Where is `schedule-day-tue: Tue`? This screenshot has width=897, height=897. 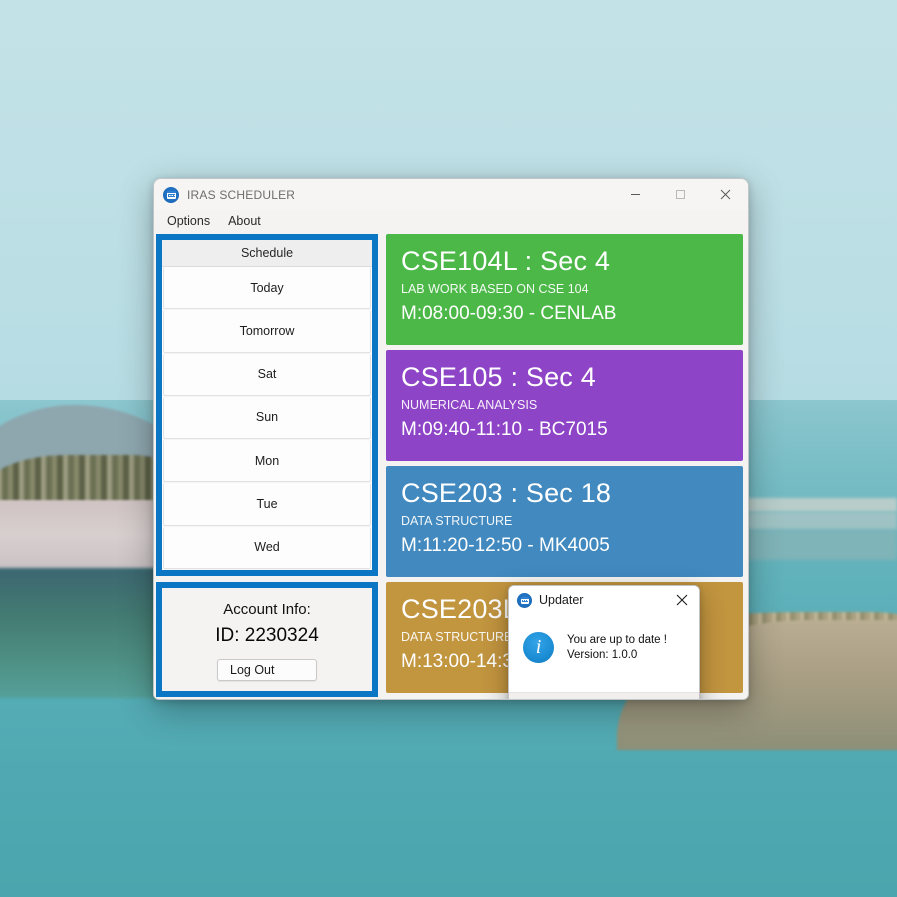 schedule-day-tue: Tue is located at coordinates (267, 504).